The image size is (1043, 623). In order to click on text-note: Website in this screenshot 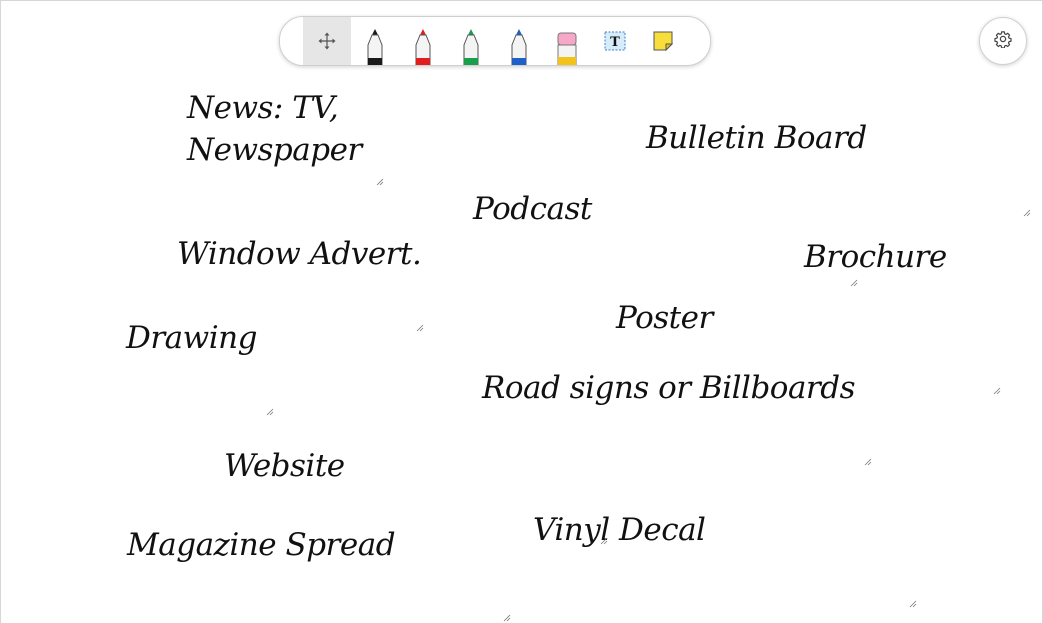, I will do `click(284, 466)`.